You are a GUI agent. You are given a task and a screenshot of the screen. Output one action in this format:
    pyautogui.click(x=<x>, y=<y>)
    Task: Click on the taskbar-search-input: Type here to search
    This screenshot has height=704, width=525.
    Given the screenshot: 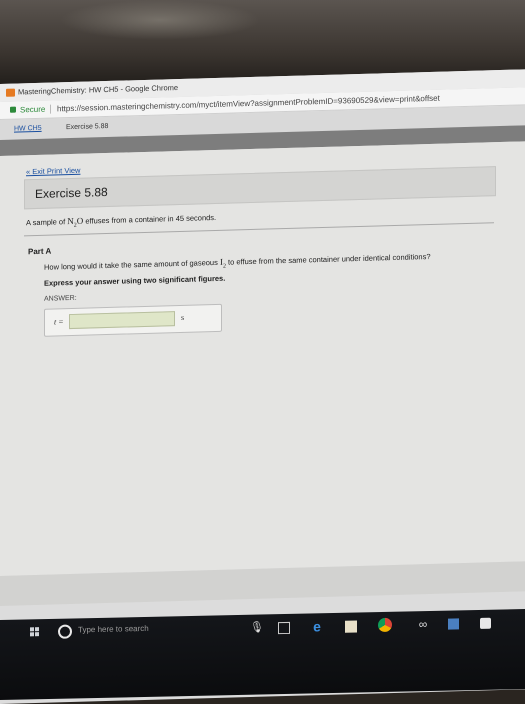 What is the action you would take?
    pyautogui.click(x=113, y=629)
    